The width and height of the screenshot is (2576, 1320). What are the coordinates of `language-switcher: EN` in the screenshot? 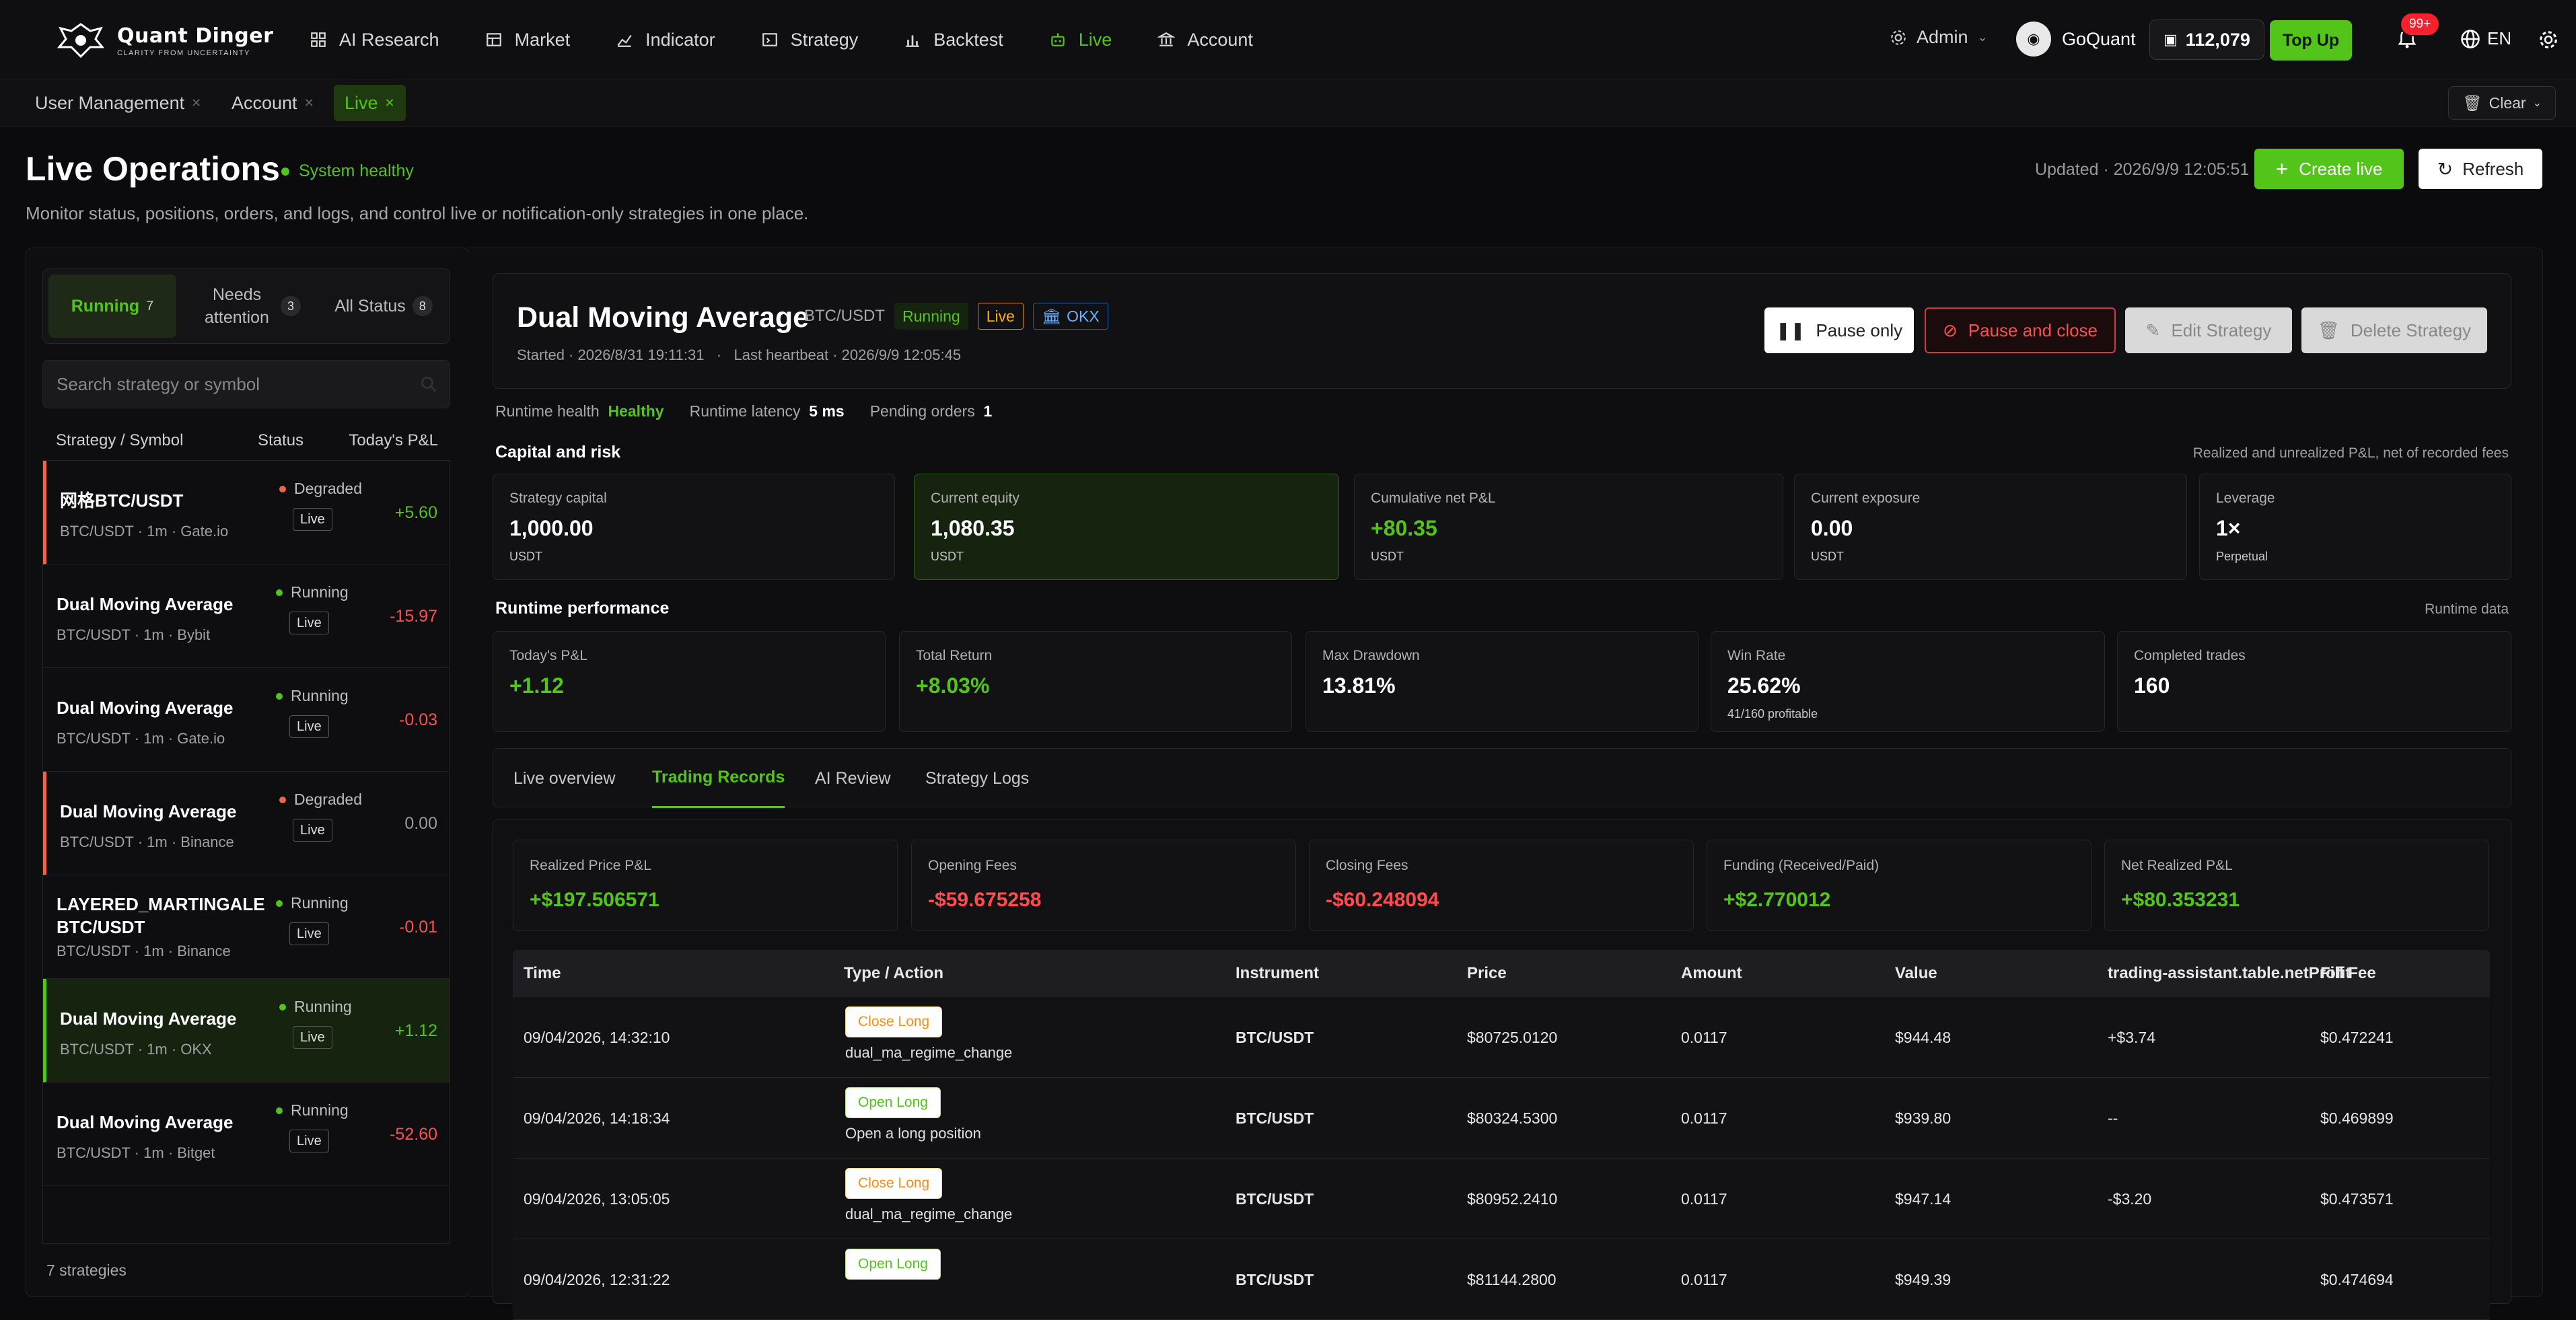 It's located at (2485, 38).